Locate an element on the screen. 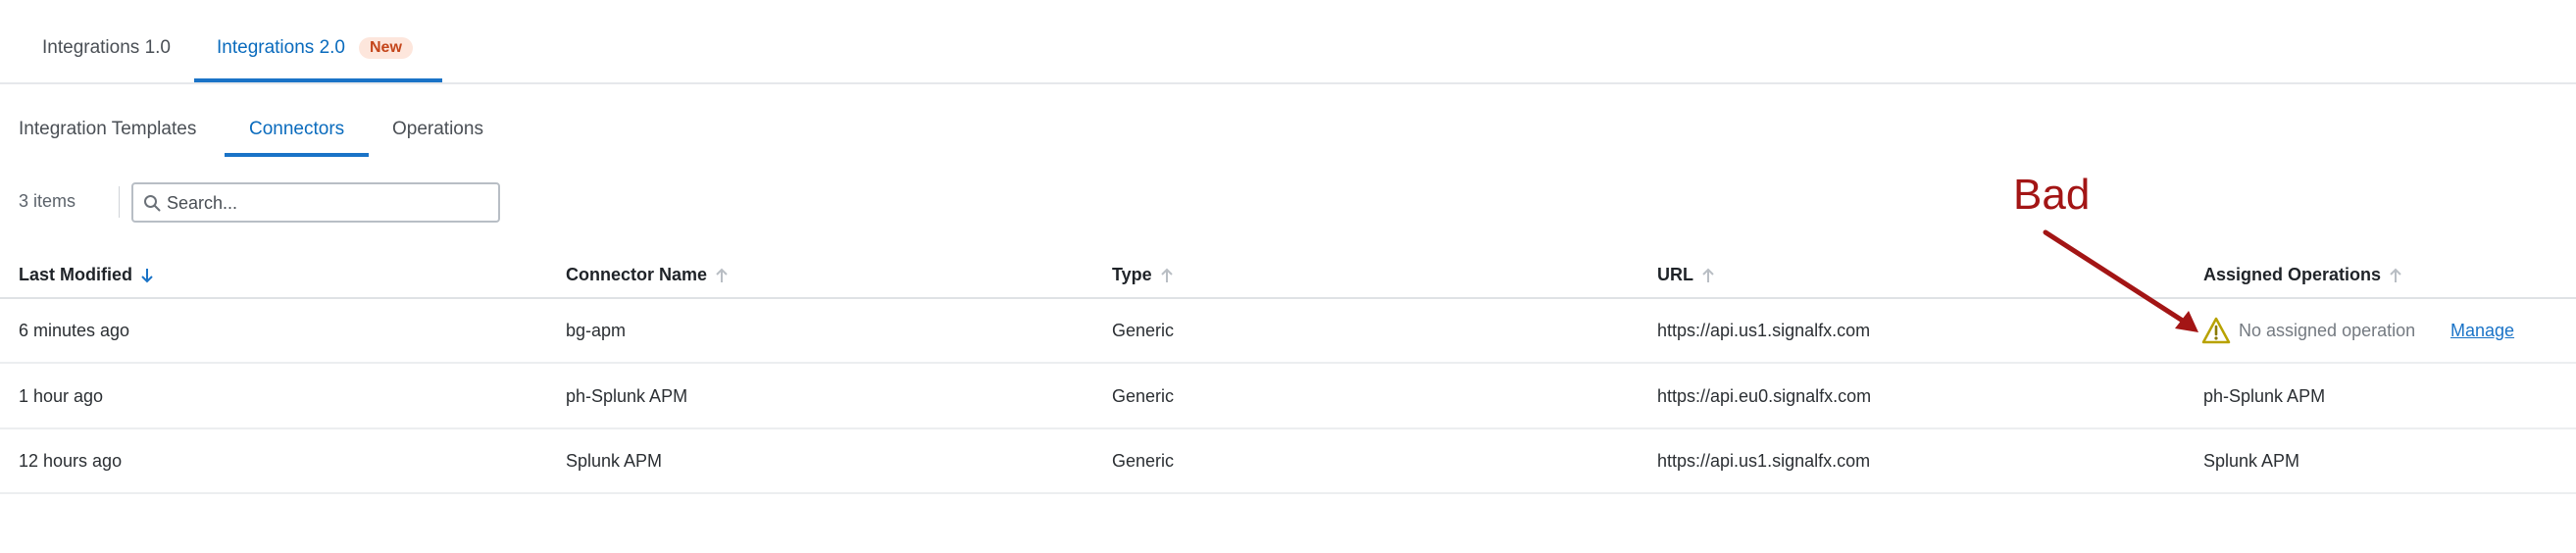 The height and width of the screenshot is (553, 2576). search-icon is located at coordinates (153, 203).